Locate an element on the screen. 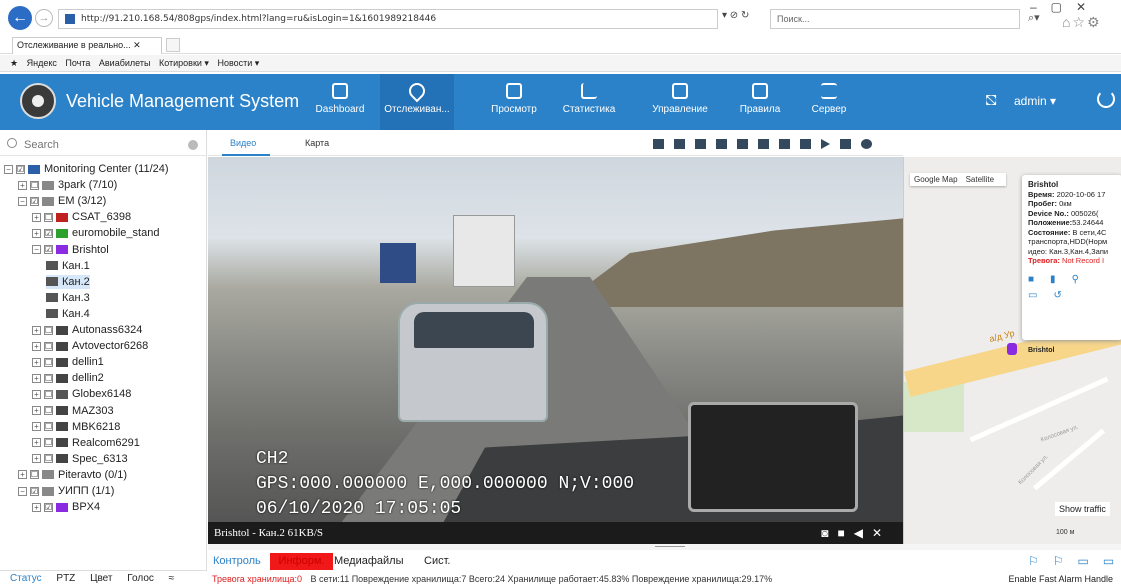 Image resolution: width=1121 pixels, height=587 pixels. stop-icon: ■ is located at coordinates (845, 533).